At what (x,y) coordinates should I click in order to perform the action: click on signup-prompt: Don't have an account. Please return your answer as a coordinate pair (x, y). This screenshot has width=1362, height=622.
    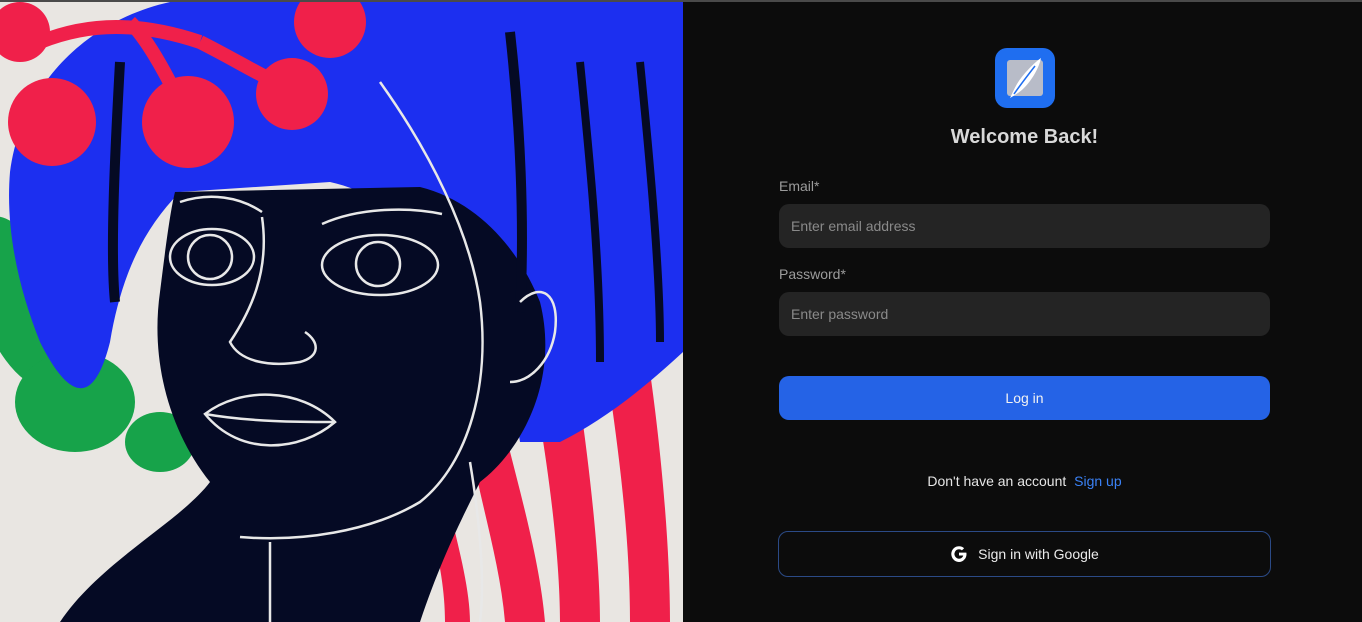
    Looking at the image, I should click on (997, 481).